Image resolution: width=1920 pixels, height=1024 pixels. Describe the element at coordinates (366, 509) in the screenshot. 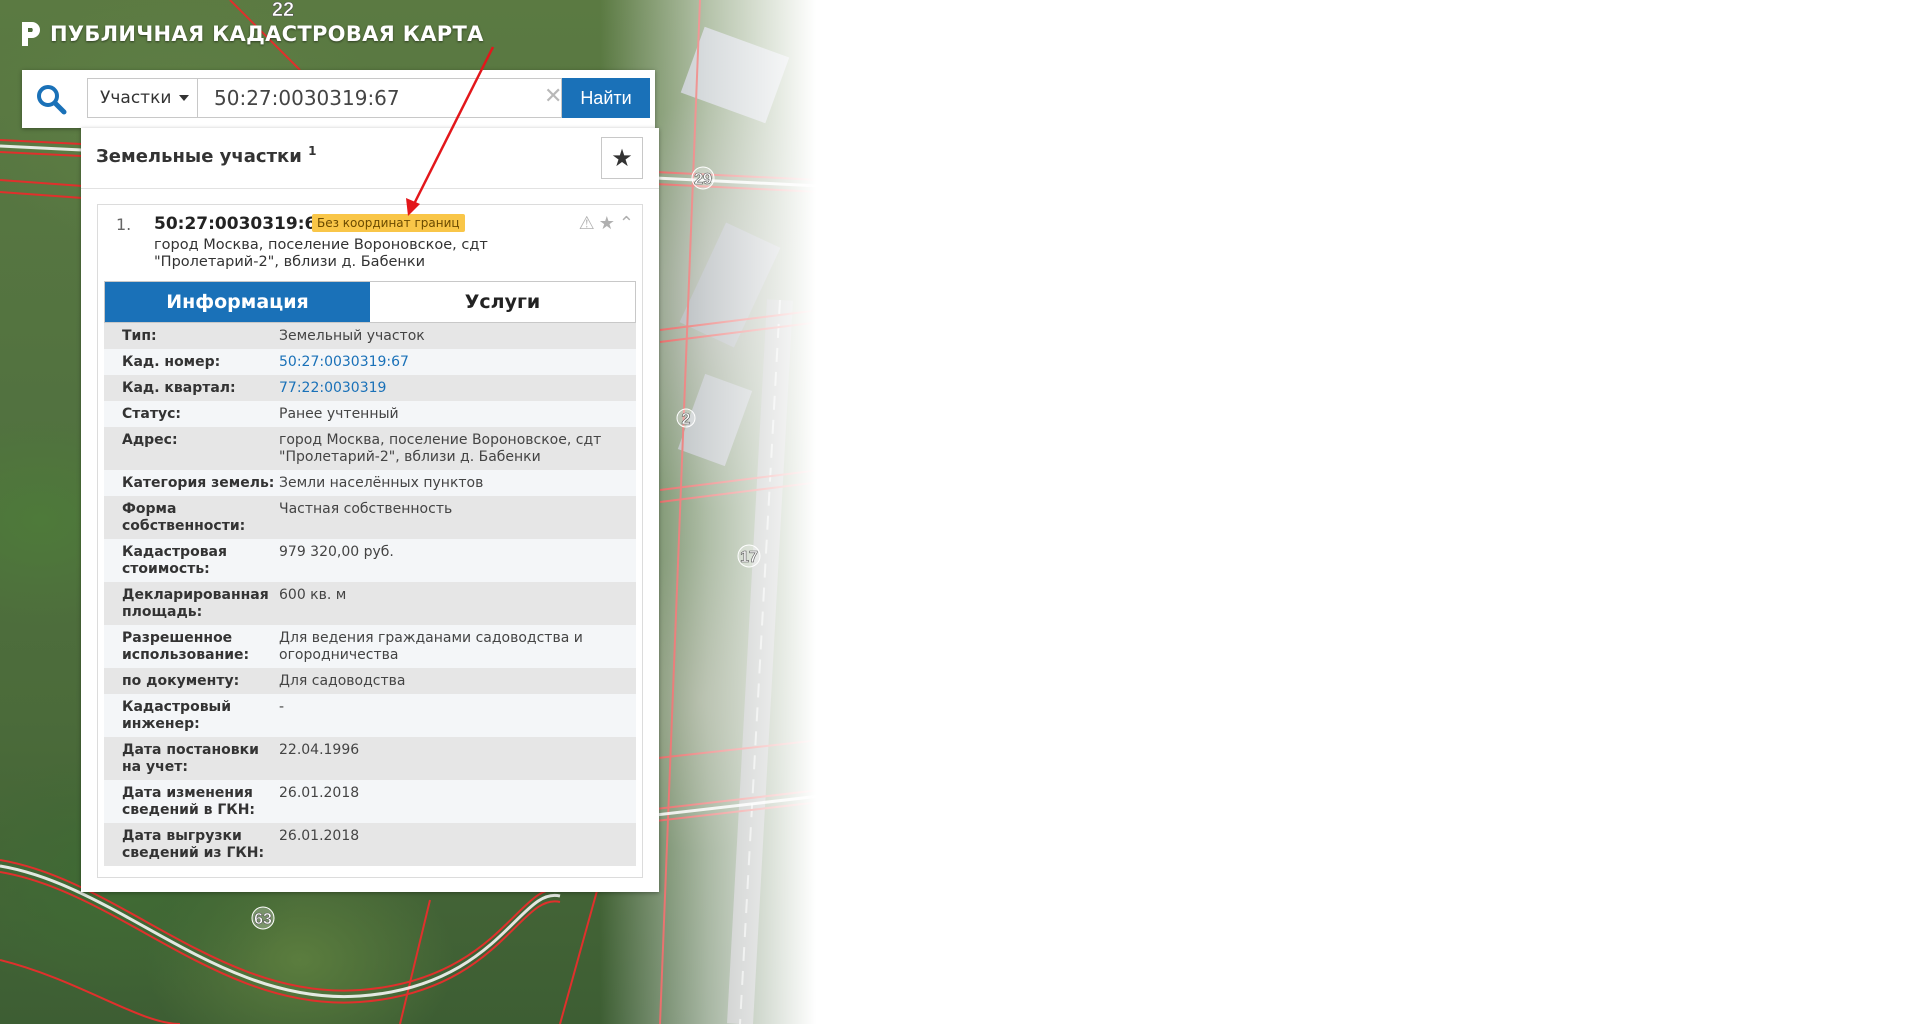

I see `info-row-value: Частная собственность` at that location.